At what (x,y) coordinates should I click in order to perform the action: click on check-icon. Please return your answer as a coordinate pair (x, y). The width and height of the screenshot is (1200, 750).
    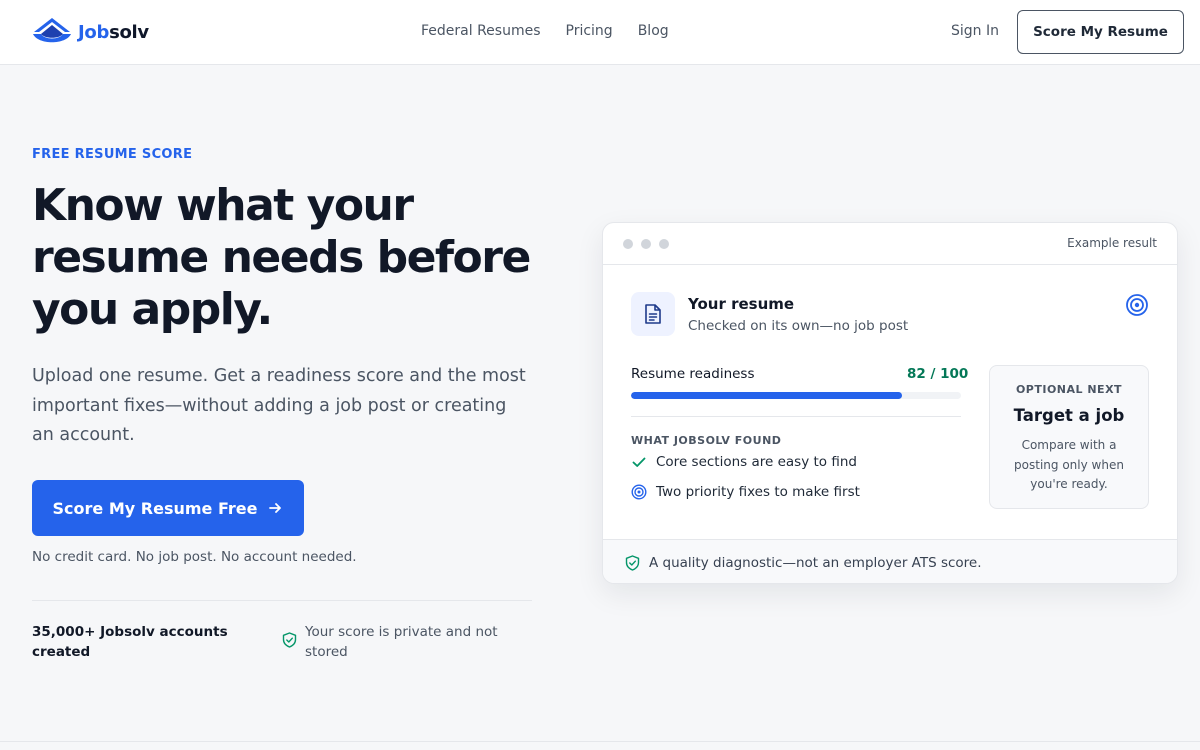
    Looking at the image, I should click on (639, 462).